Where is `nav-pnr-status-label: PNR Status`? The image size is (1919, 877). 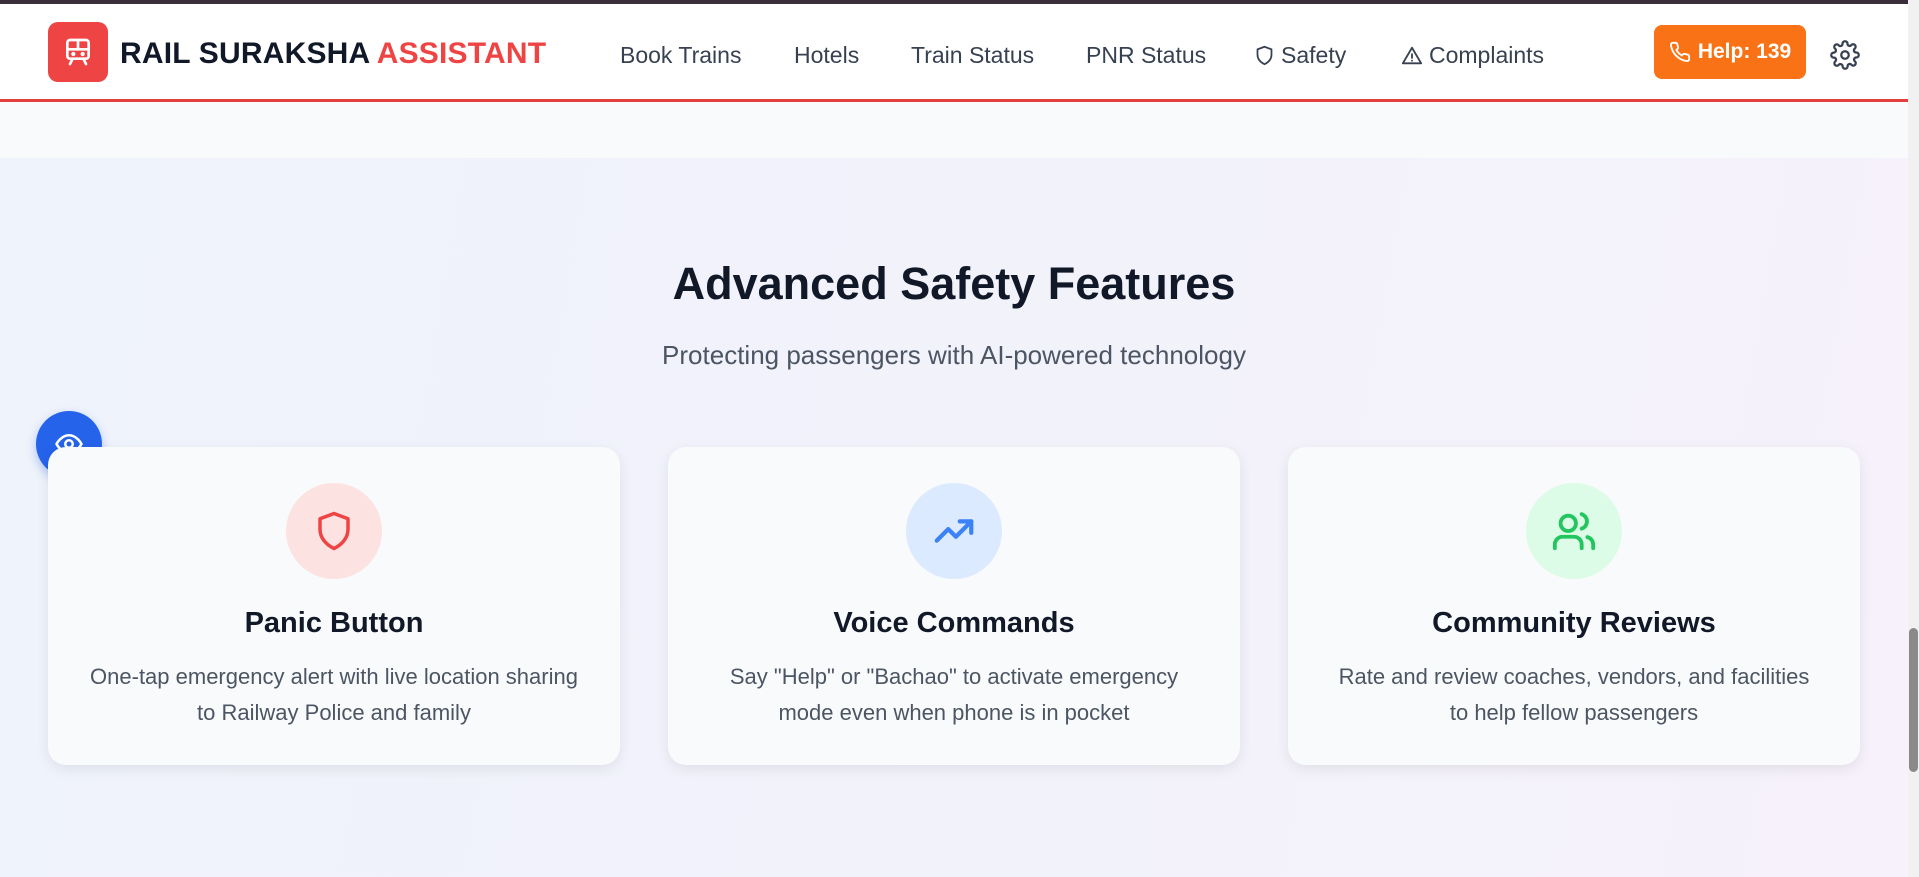
nav-pnr-status-label: PNR Status is located at coordinates (1146, 55).